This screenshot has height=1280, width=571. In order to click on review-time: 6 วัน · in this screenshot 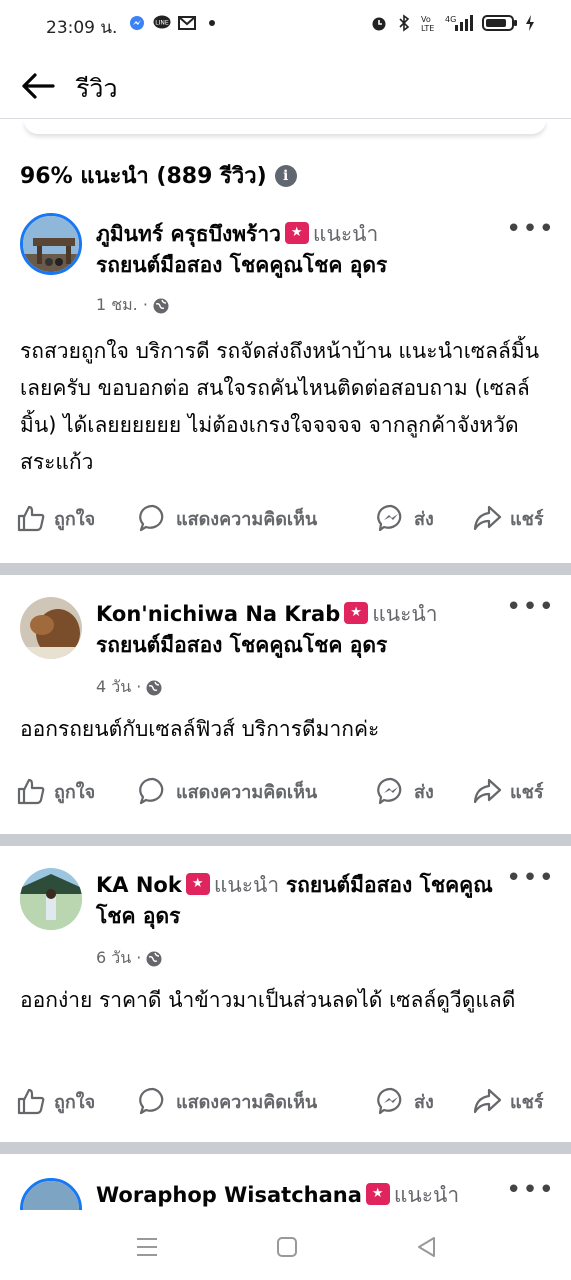, I will do `click(118, 958)`.